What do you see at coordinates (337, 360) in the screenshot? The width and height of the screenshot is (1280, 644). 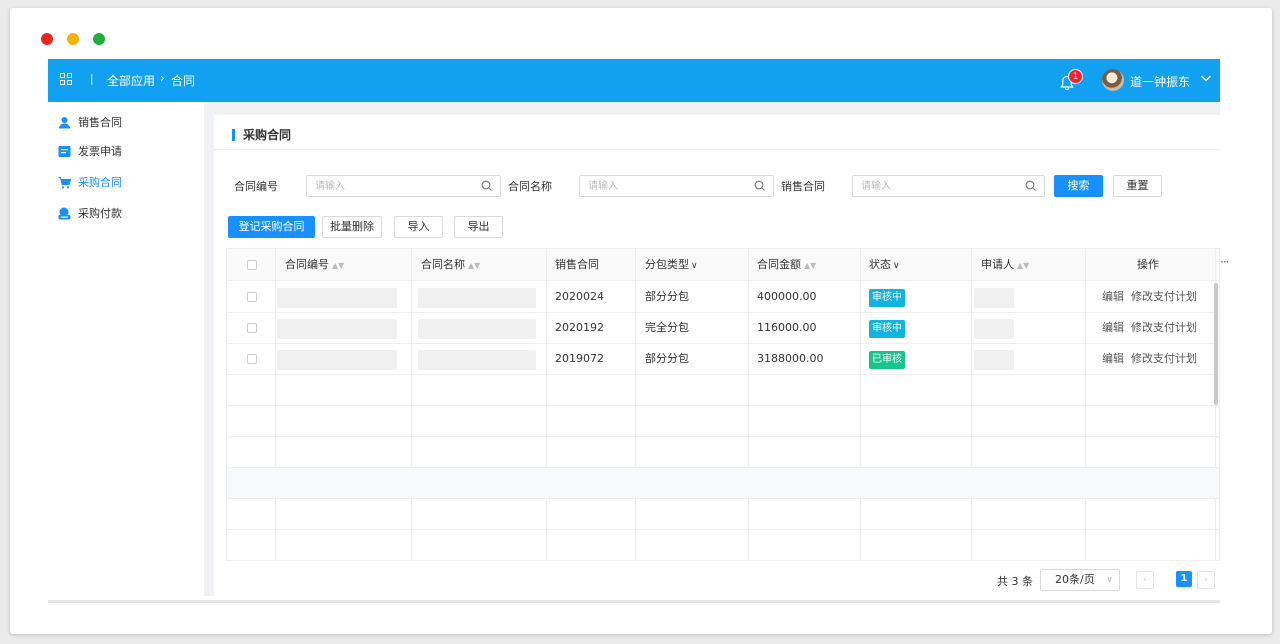 I see `contract-no-placeholder` at bounding box center [337, 360].